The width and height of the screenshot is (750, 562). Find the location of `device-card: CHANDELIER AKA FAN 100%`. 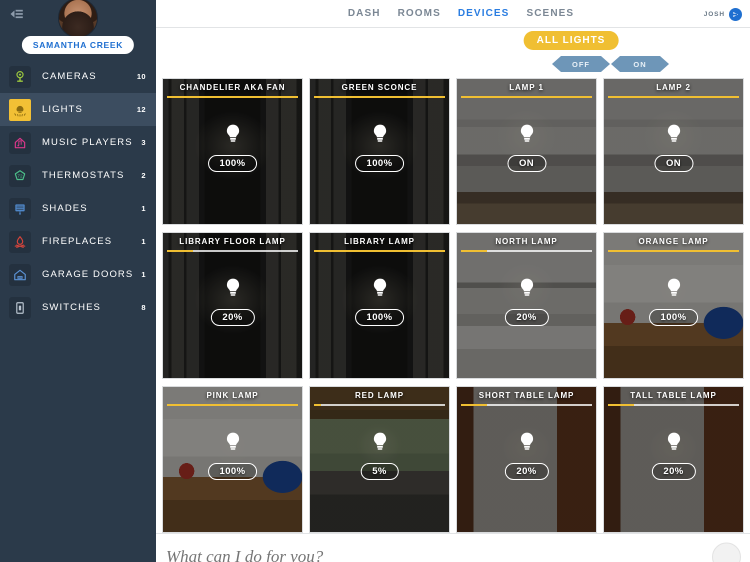

device-card: CHANDELIER AKA FAN 100% is located at coordinates (232, 151).